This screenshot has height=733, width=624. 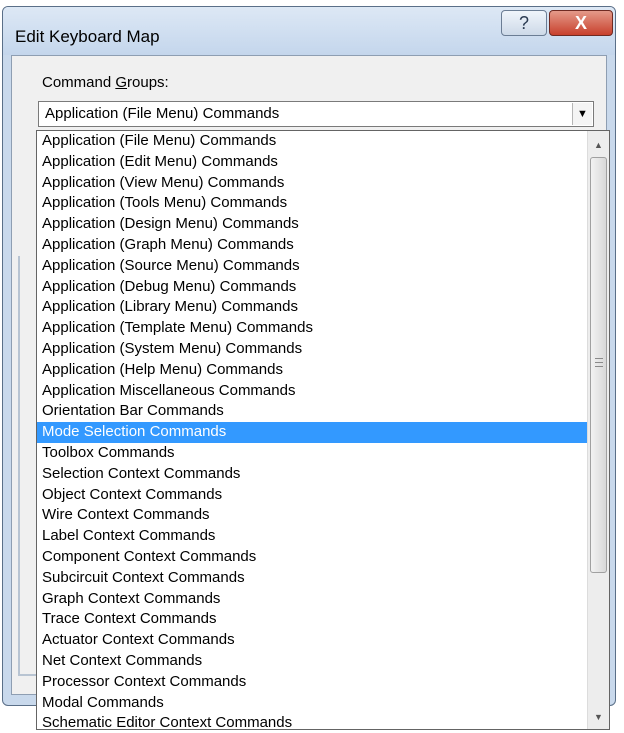 I want to click on scrollbar-thumb, so click(x=598, y=365).